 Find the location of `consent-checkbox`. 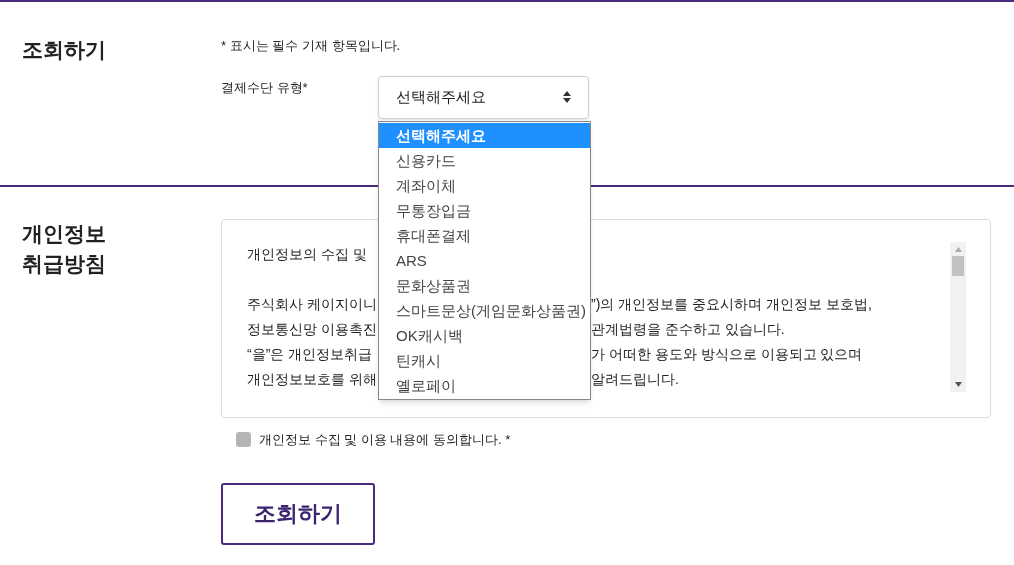

consent-checkbox is located at coordinates (243, 440).